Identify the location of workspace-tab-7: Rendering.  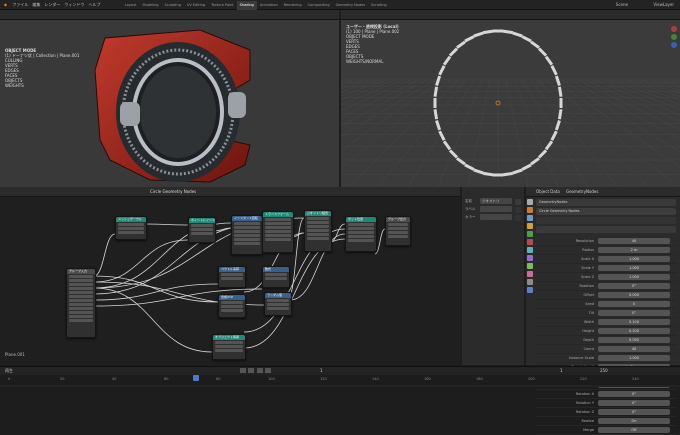
(293, 5).